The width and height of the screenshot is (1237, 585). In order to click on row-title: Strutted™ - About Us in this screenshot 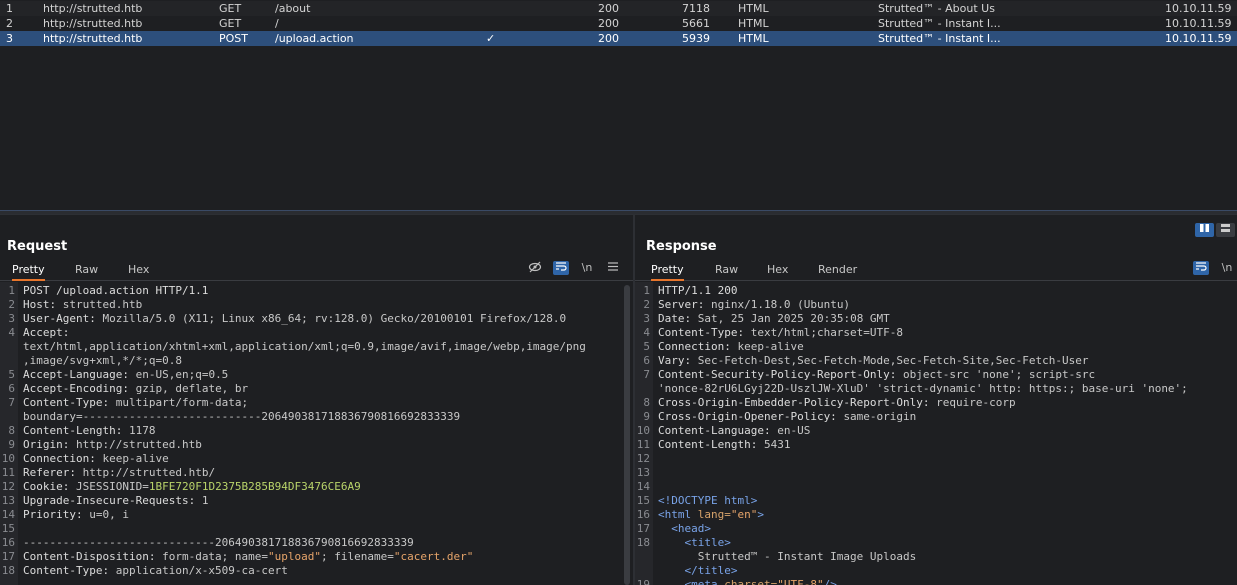, I will do `click(936, 8)`.